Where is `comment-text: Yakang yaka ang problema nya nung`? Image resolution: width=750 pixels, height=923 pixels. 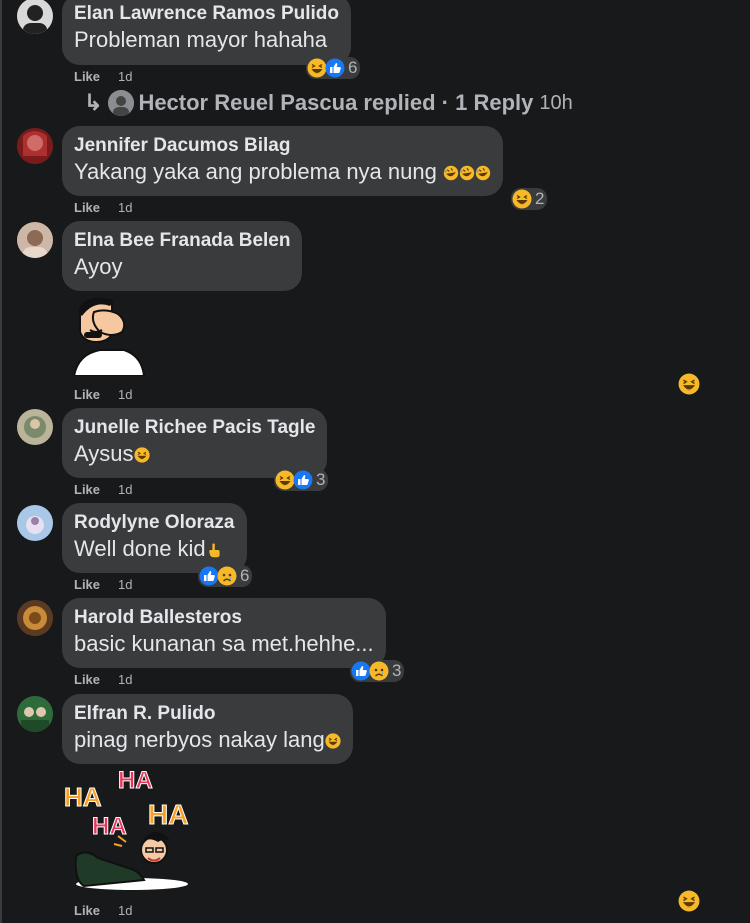 comment-text: Yakang yaka ang problema nya nung is located at coordinates (282, 172).